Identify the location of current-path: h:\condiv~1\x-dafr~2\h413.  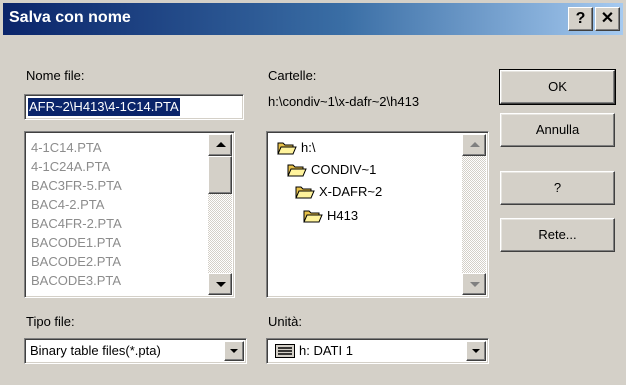
(344, 101).